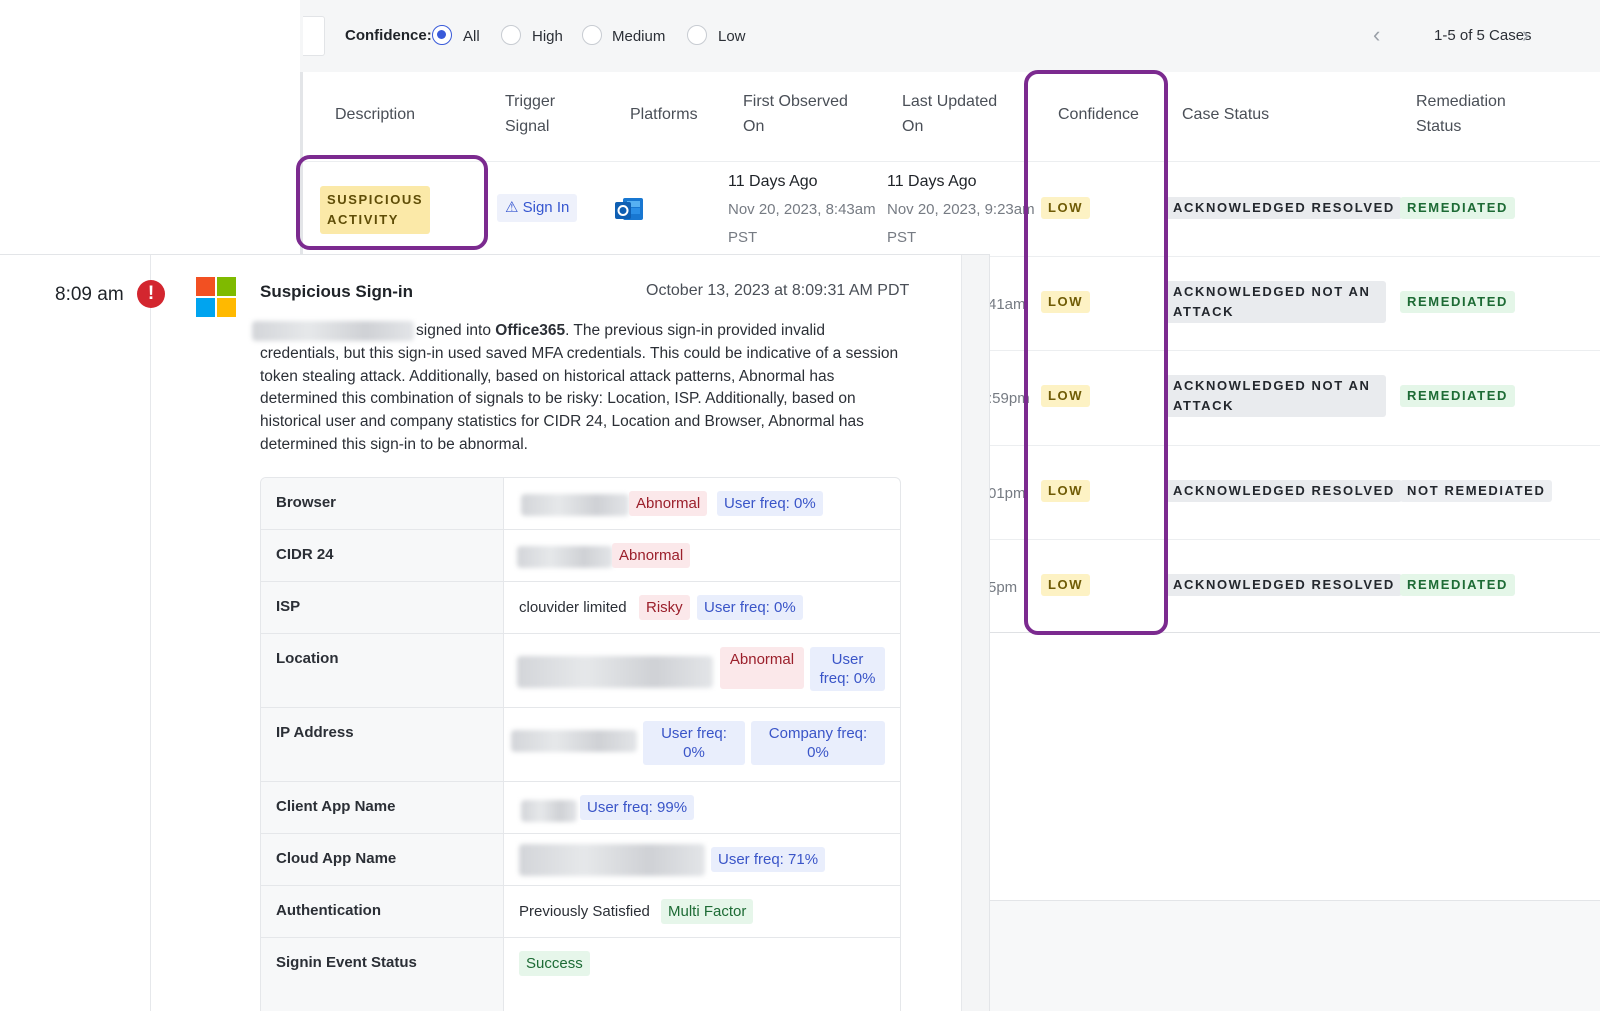 The height and width of the screenshot is (1011, 1600). Describe the element at coordinates (1476, 491) in the screenshot. I see `remediation-badge: NOT REMEDIATED` at that location.